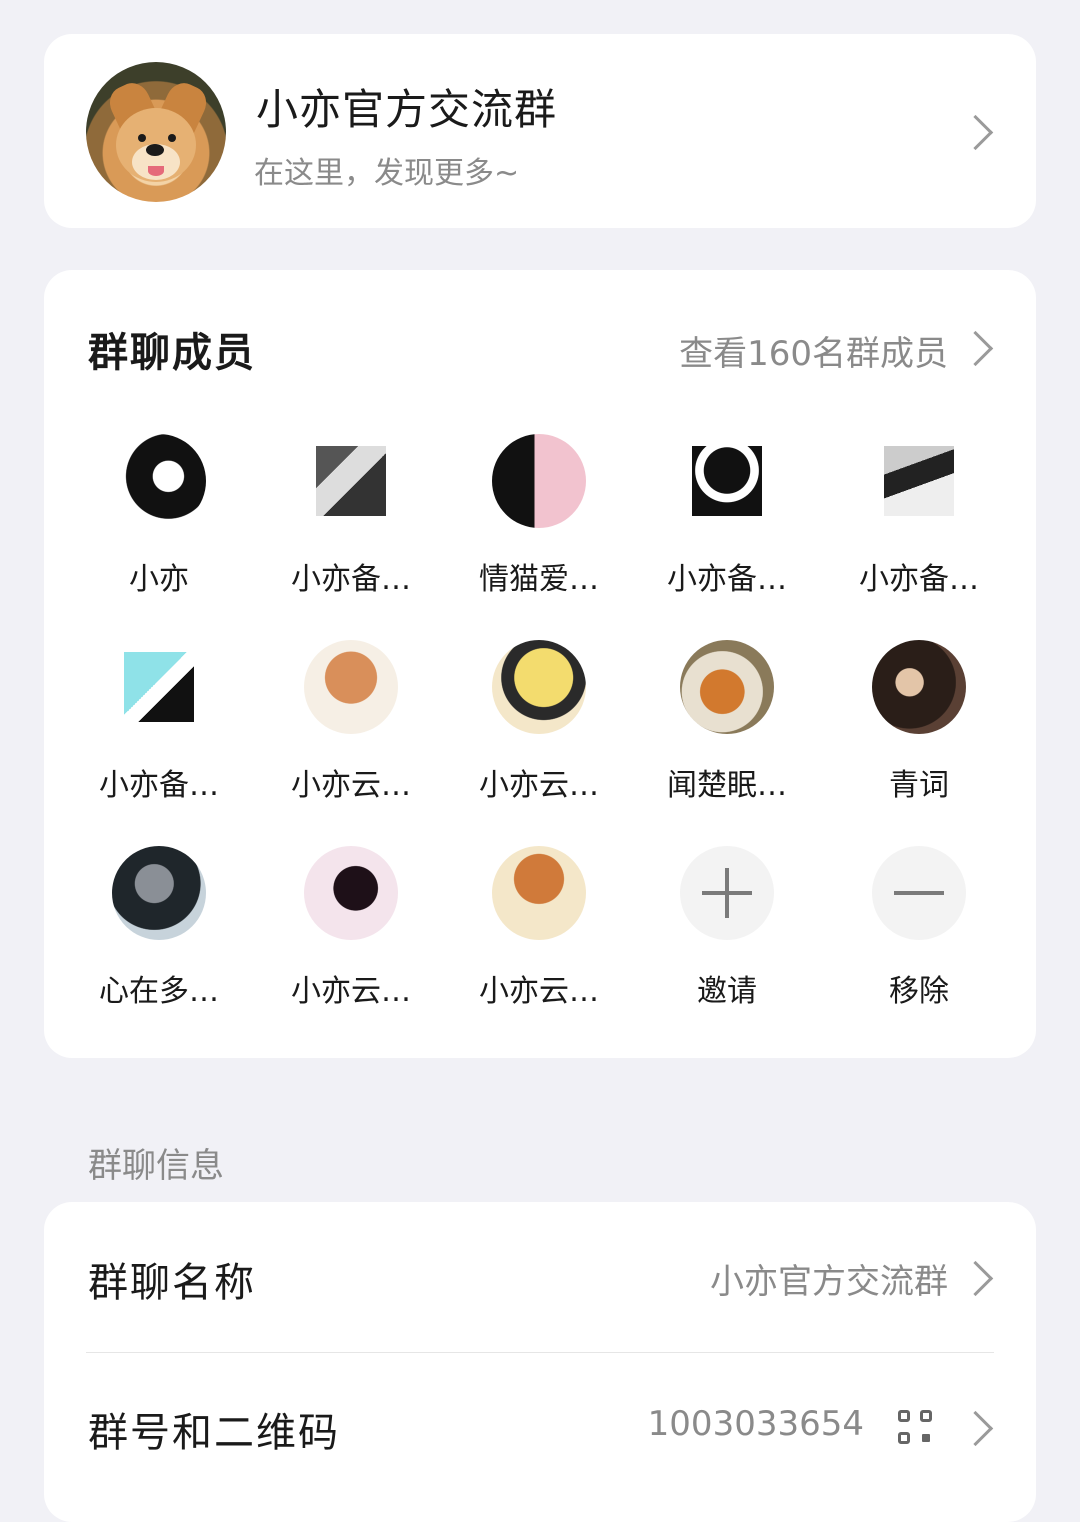 The width and height of the screenshot is (1080, 1522). I want to click on group-number-row: 群号和二维码 1003033654, so click(540, 1427).